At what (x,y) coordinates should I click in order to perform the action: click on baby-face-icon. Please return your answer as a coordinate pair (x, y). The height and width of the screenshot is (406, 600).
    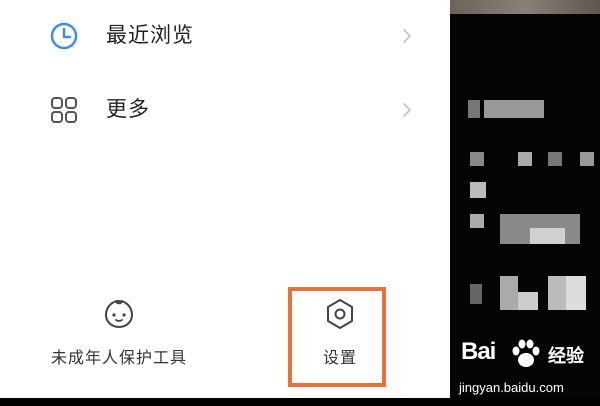
    Looking at the image, I should click on (119, 314).